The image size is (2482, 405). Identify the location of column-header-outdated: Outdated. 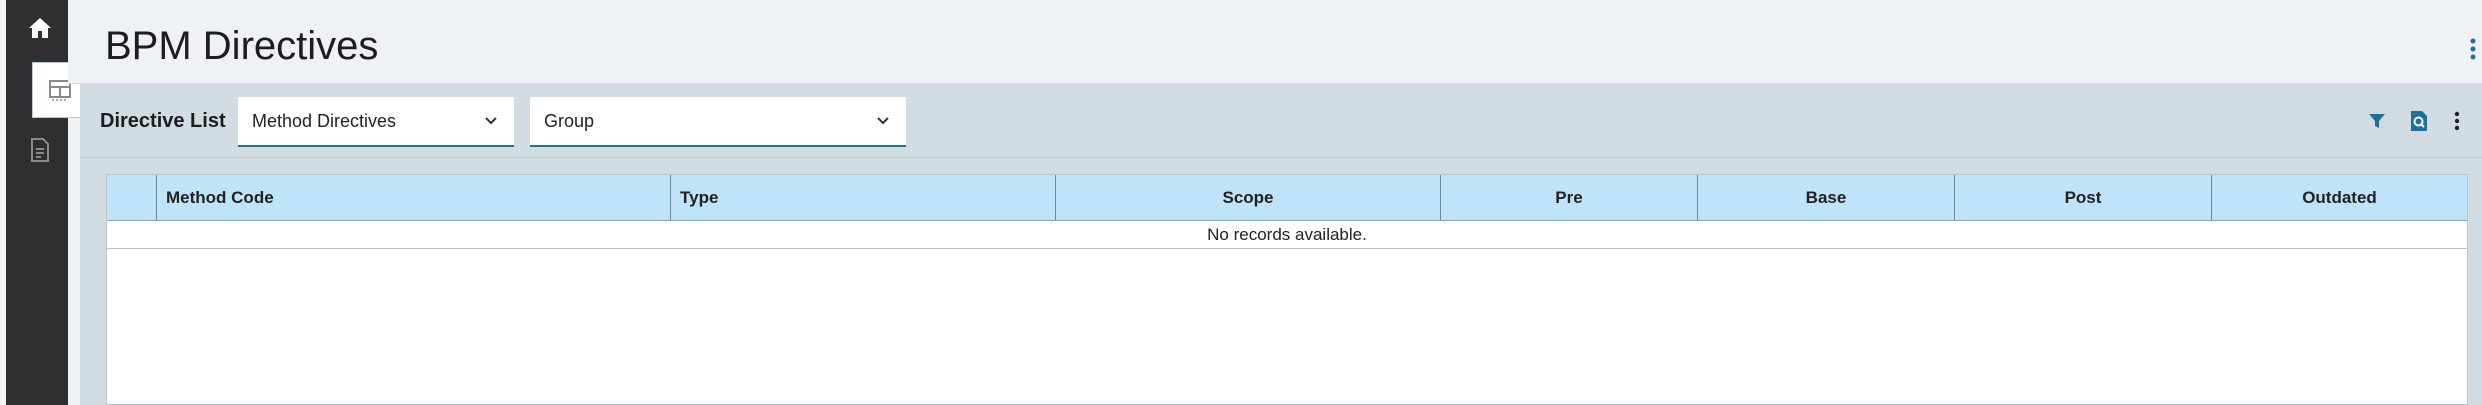
(2339, 197).